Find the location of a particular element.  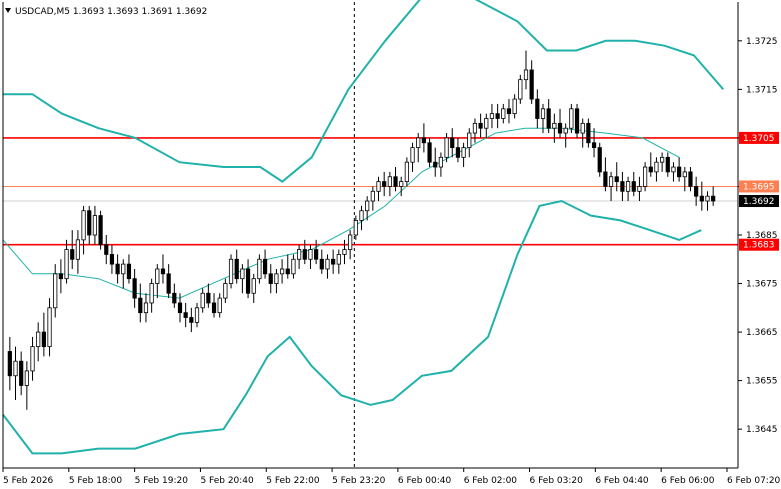

price-tick-label: 1.3655 is located at coordinates (762, 382).